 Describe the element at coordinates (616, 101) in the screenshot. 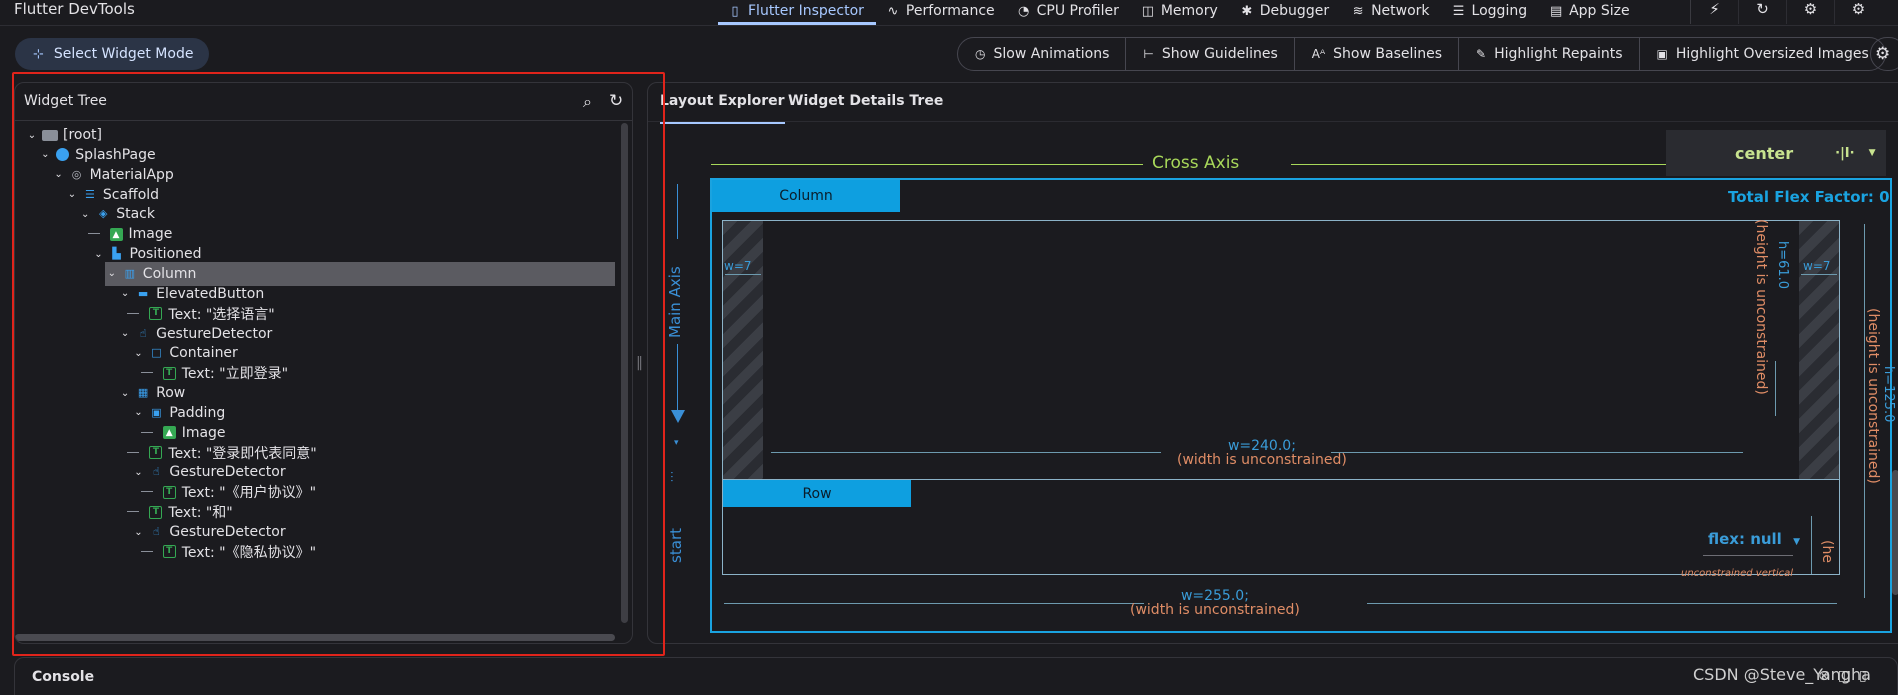

I see `refresh-icon: ↻` at that location.